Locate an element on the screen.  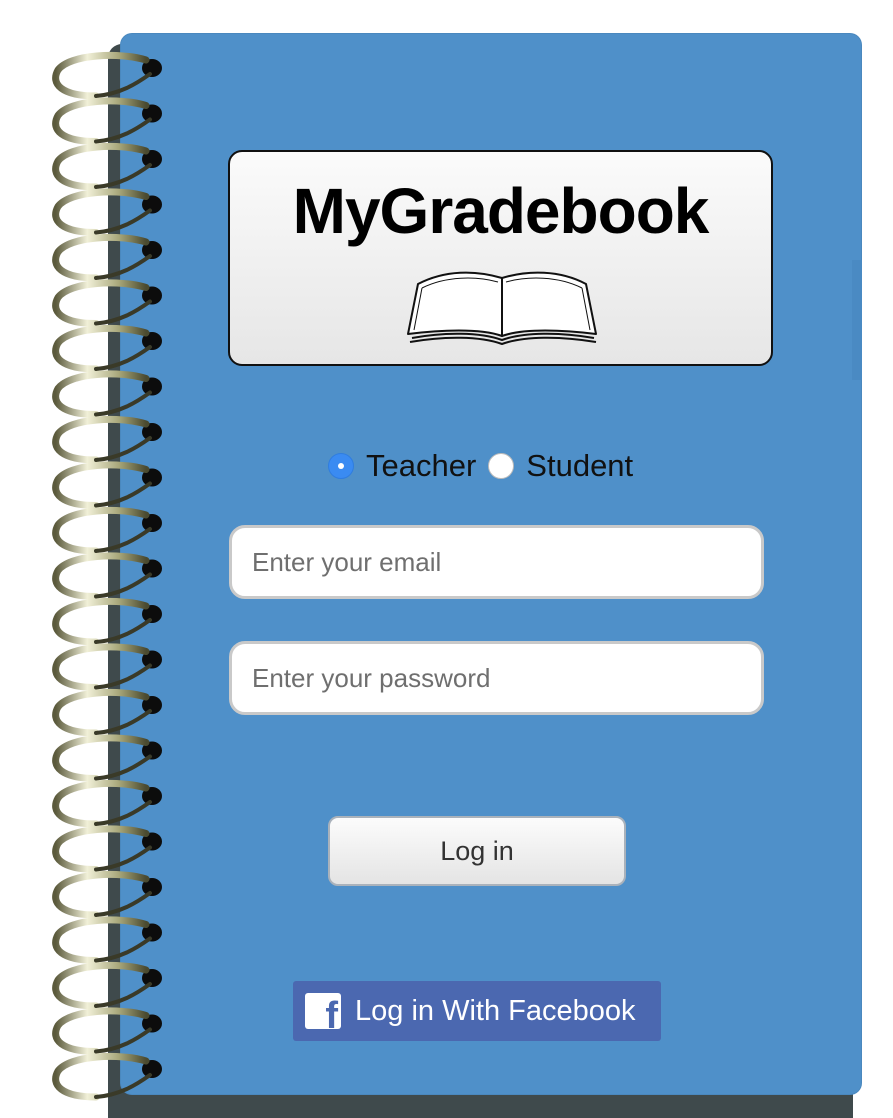
title-card: MyGradebook is located at coordinates (500, 258).